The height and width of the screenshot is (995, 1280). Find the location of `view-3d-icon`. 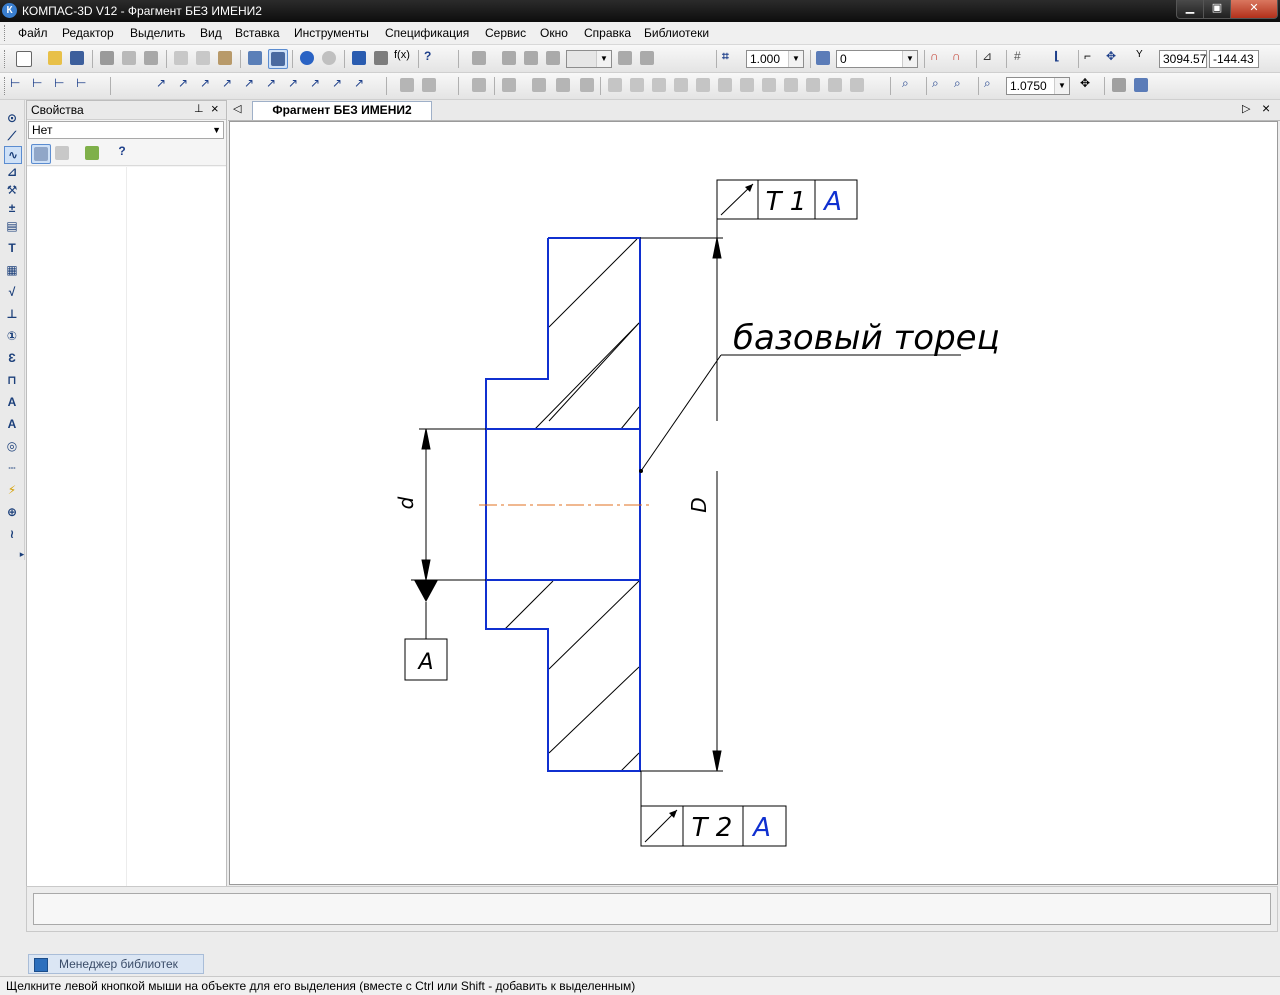

view-3d-icon is located at coordinates (407, 85).